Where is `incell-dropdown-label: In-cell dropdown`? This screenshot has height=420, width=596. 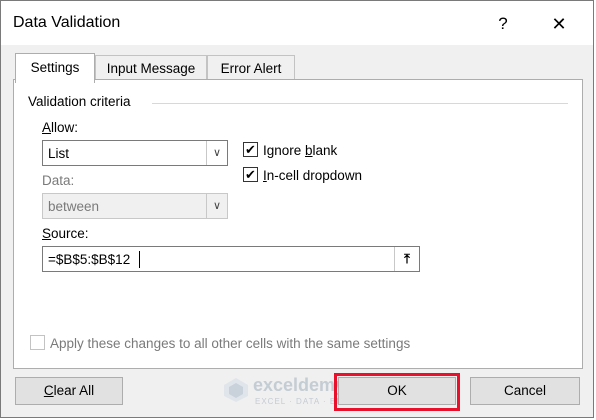
incell-dropdown-label: In-cell dropdown is located at coordinates (313, 175).